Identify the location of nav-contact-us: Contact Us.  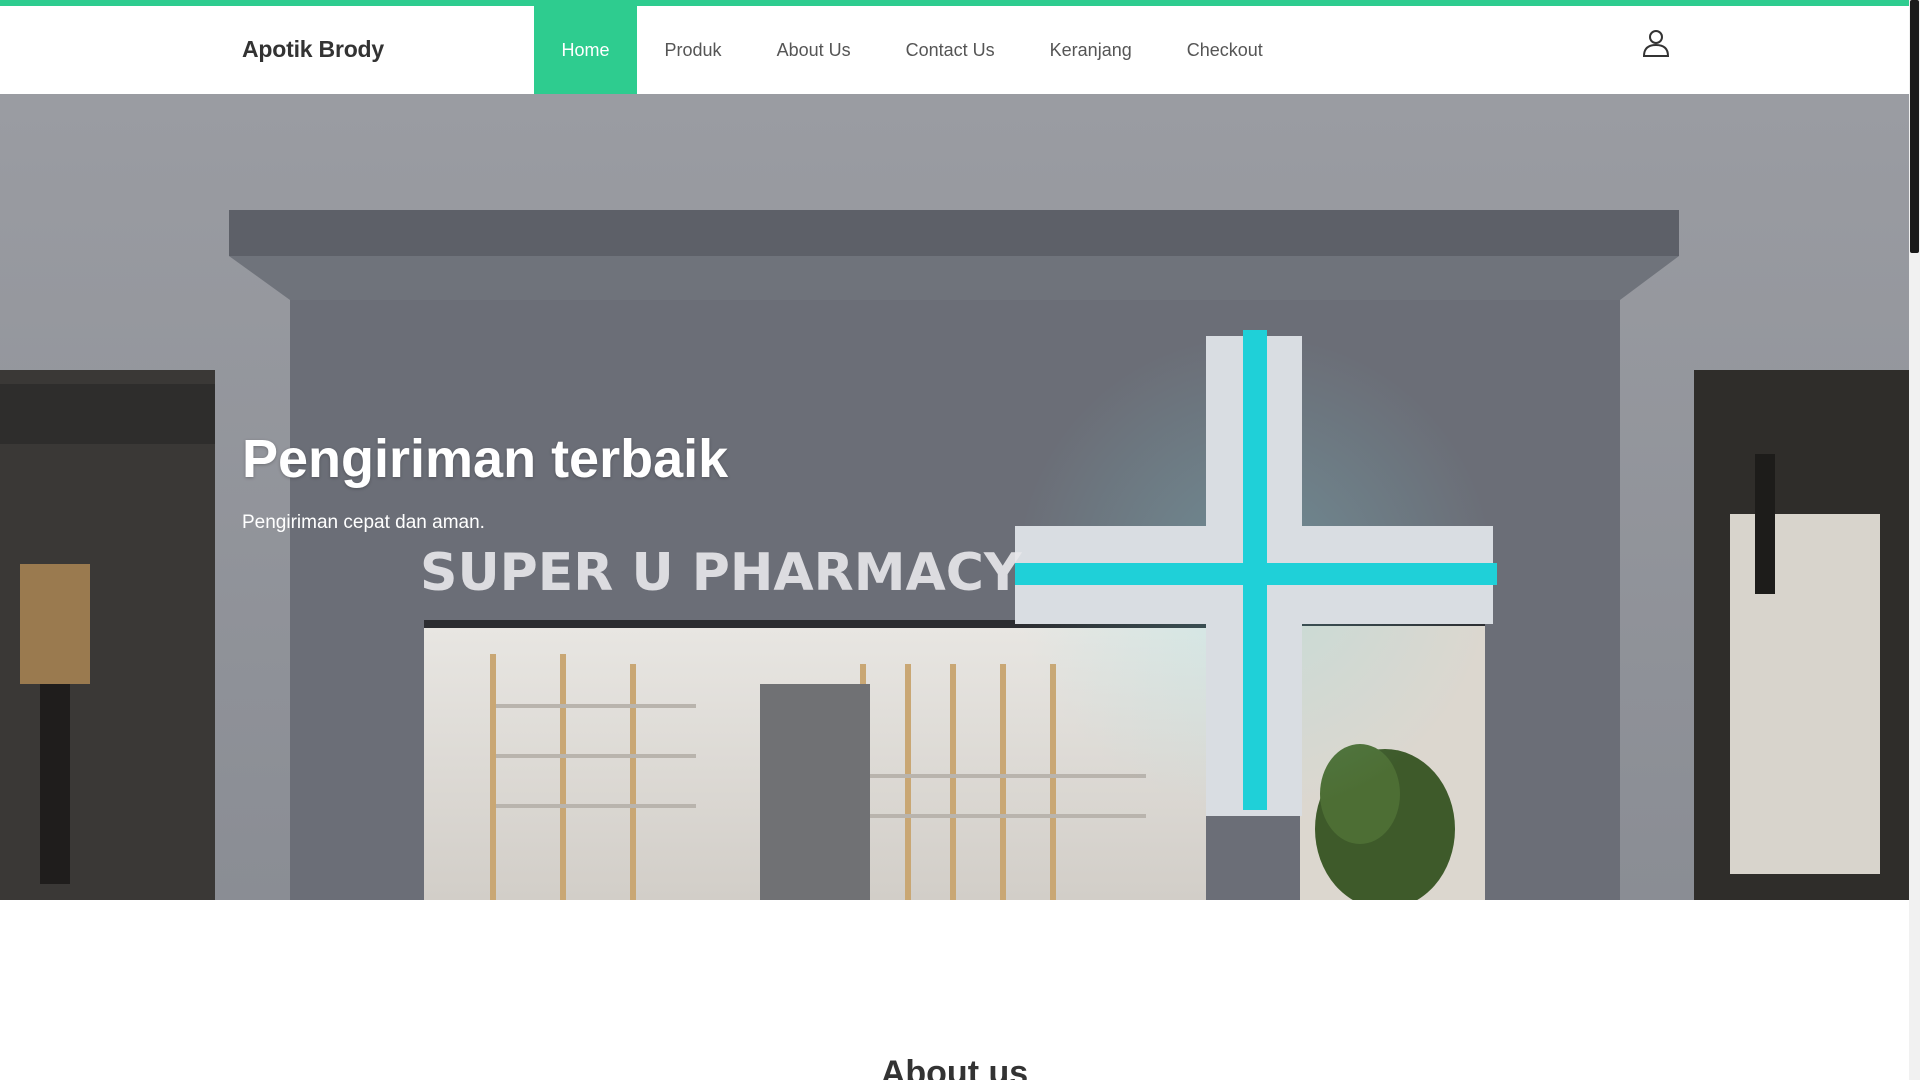
(950, 50).